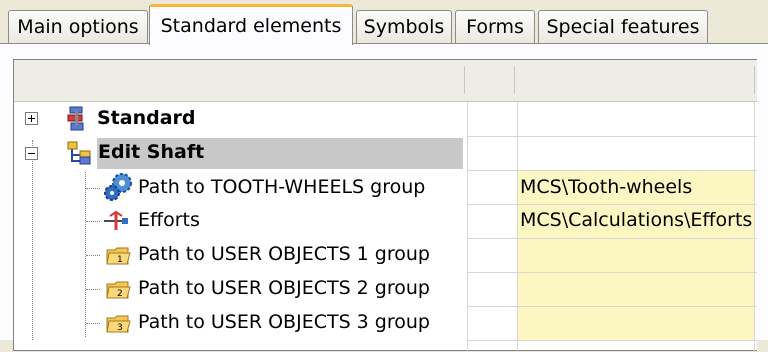 The width and height of the screenshot is (768, 352). Describe the element at coordinates (495, 26) in the screenshot. I see `tab-forms: Forms` at that location.